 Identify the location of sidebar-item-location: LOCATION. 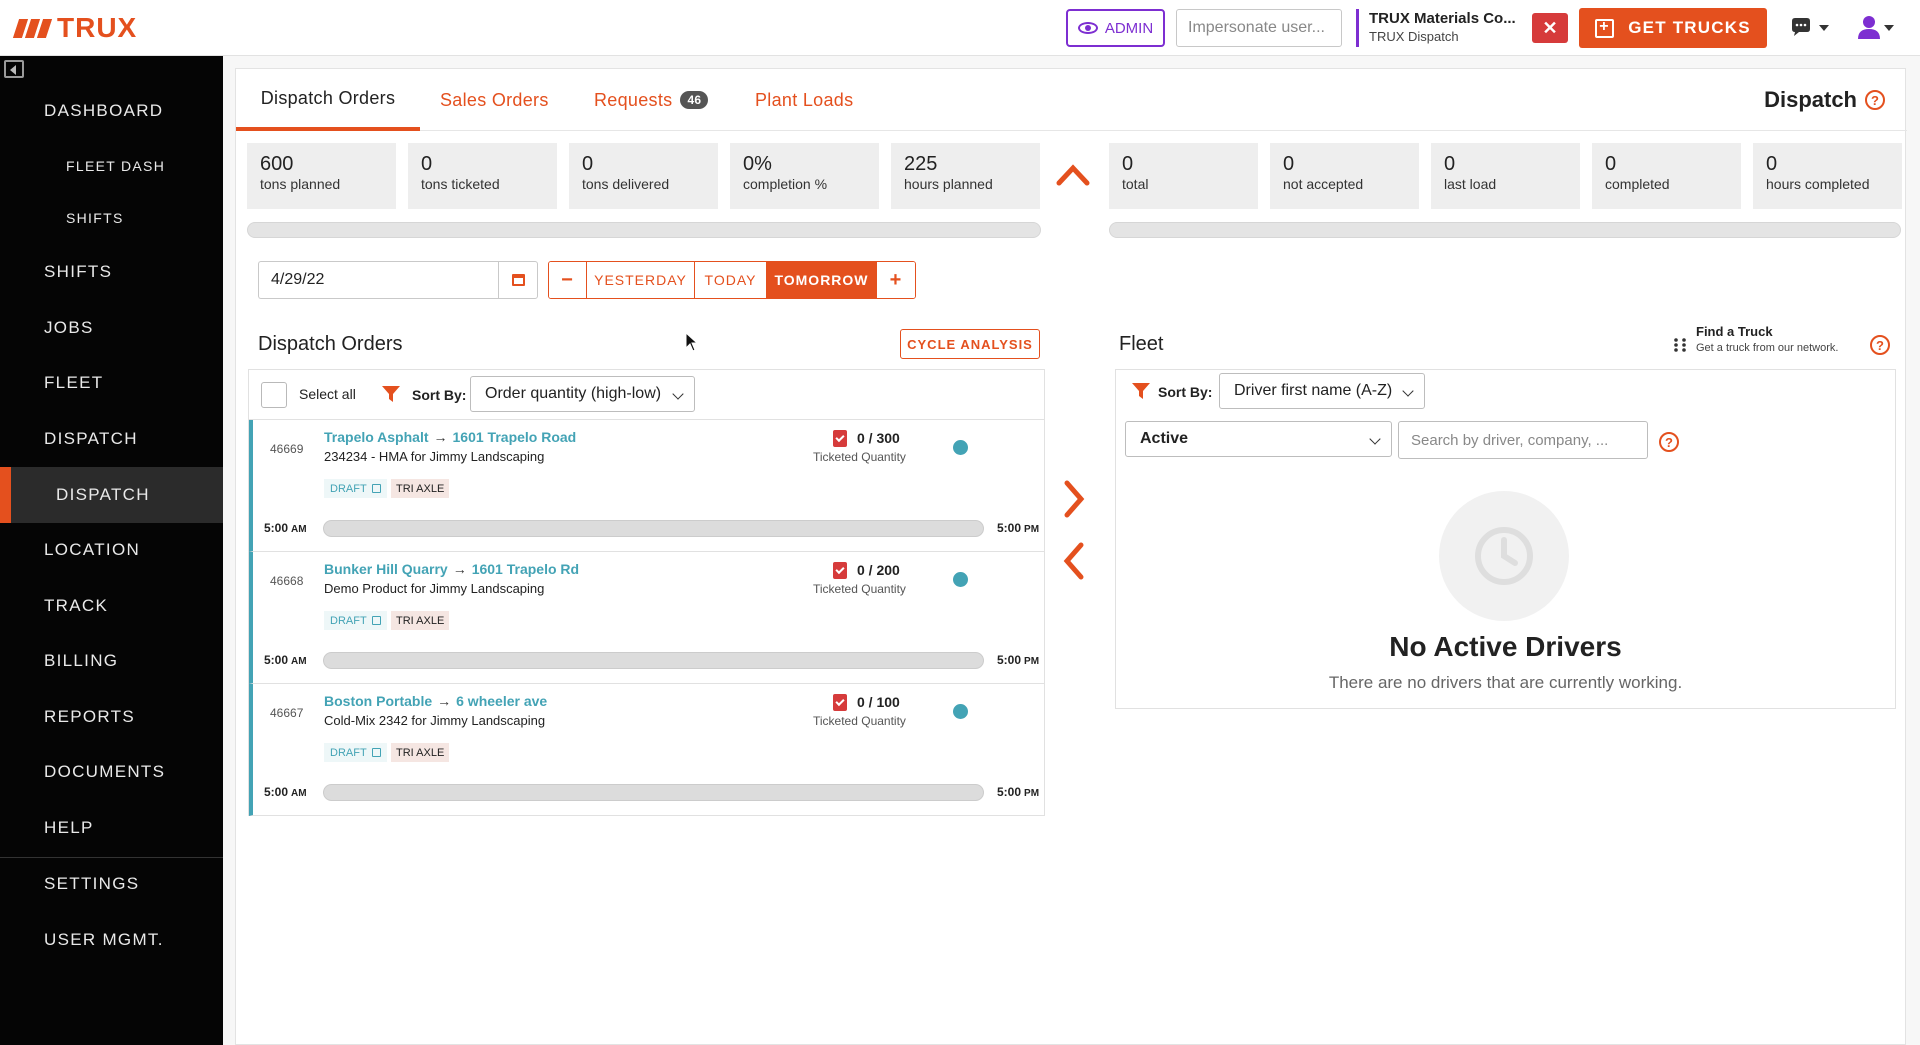
(111, 550).